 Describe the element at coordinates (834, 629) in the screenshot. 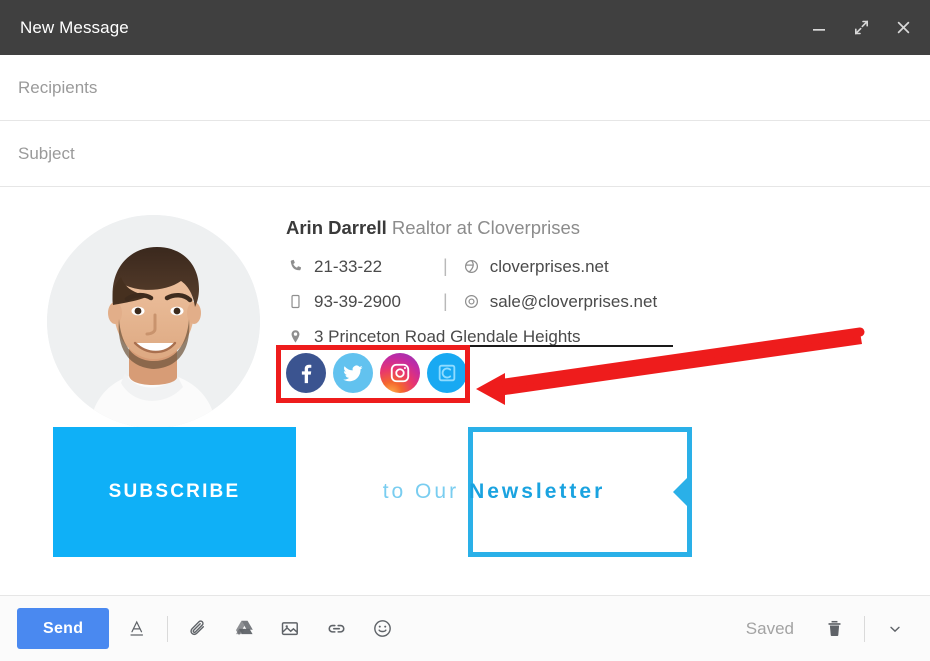

I see `discard-draft-icon` at that location.